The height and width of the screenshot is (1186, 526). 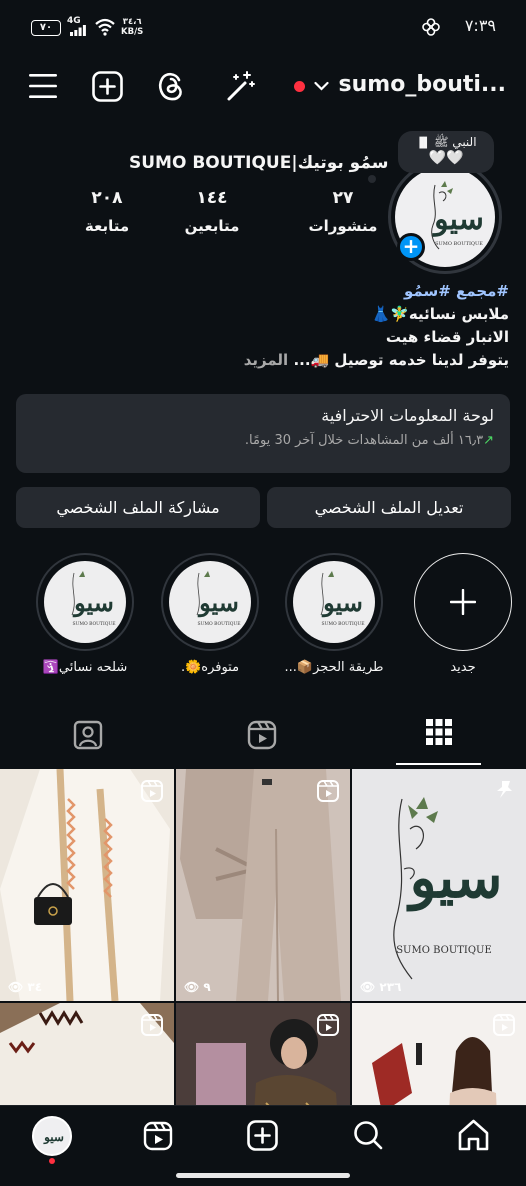 What do you see at coordinates (132, 22) in the screenshot?
I see `speed-value: ٣٤،٦` at bounding box center [132, 22].